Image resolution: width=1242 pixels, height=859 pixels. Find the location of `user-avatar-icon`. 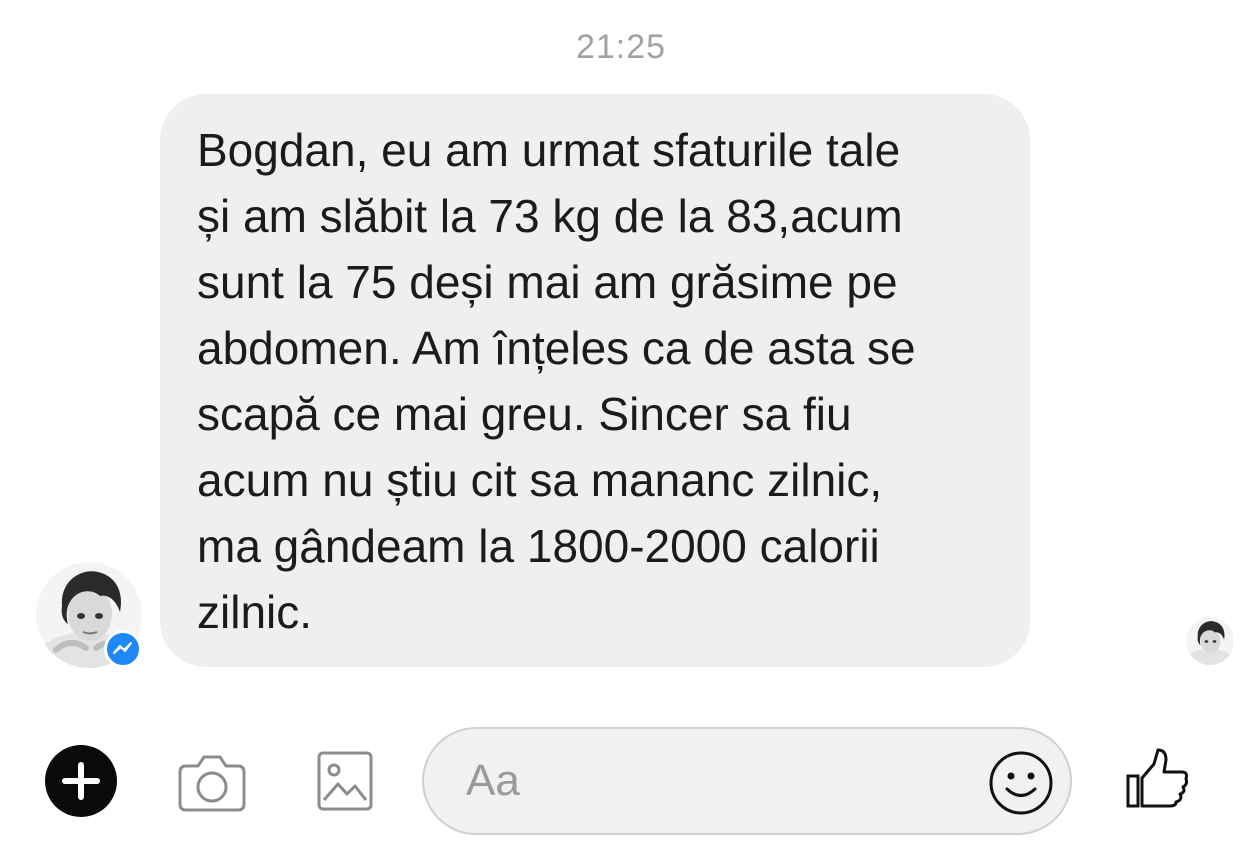

user-avatar-icon is located at coordinates (1210, 641).